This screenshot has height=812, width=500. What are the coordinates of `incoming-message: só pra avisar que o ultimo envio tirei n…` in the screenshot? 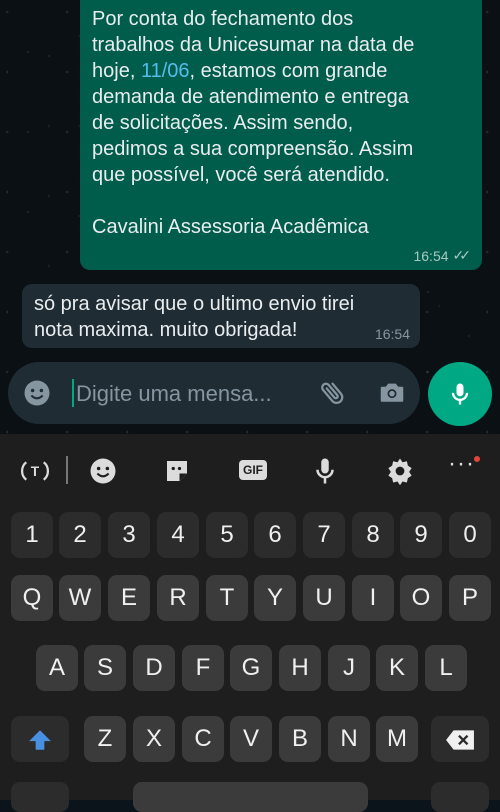 It's located at (221, 316).